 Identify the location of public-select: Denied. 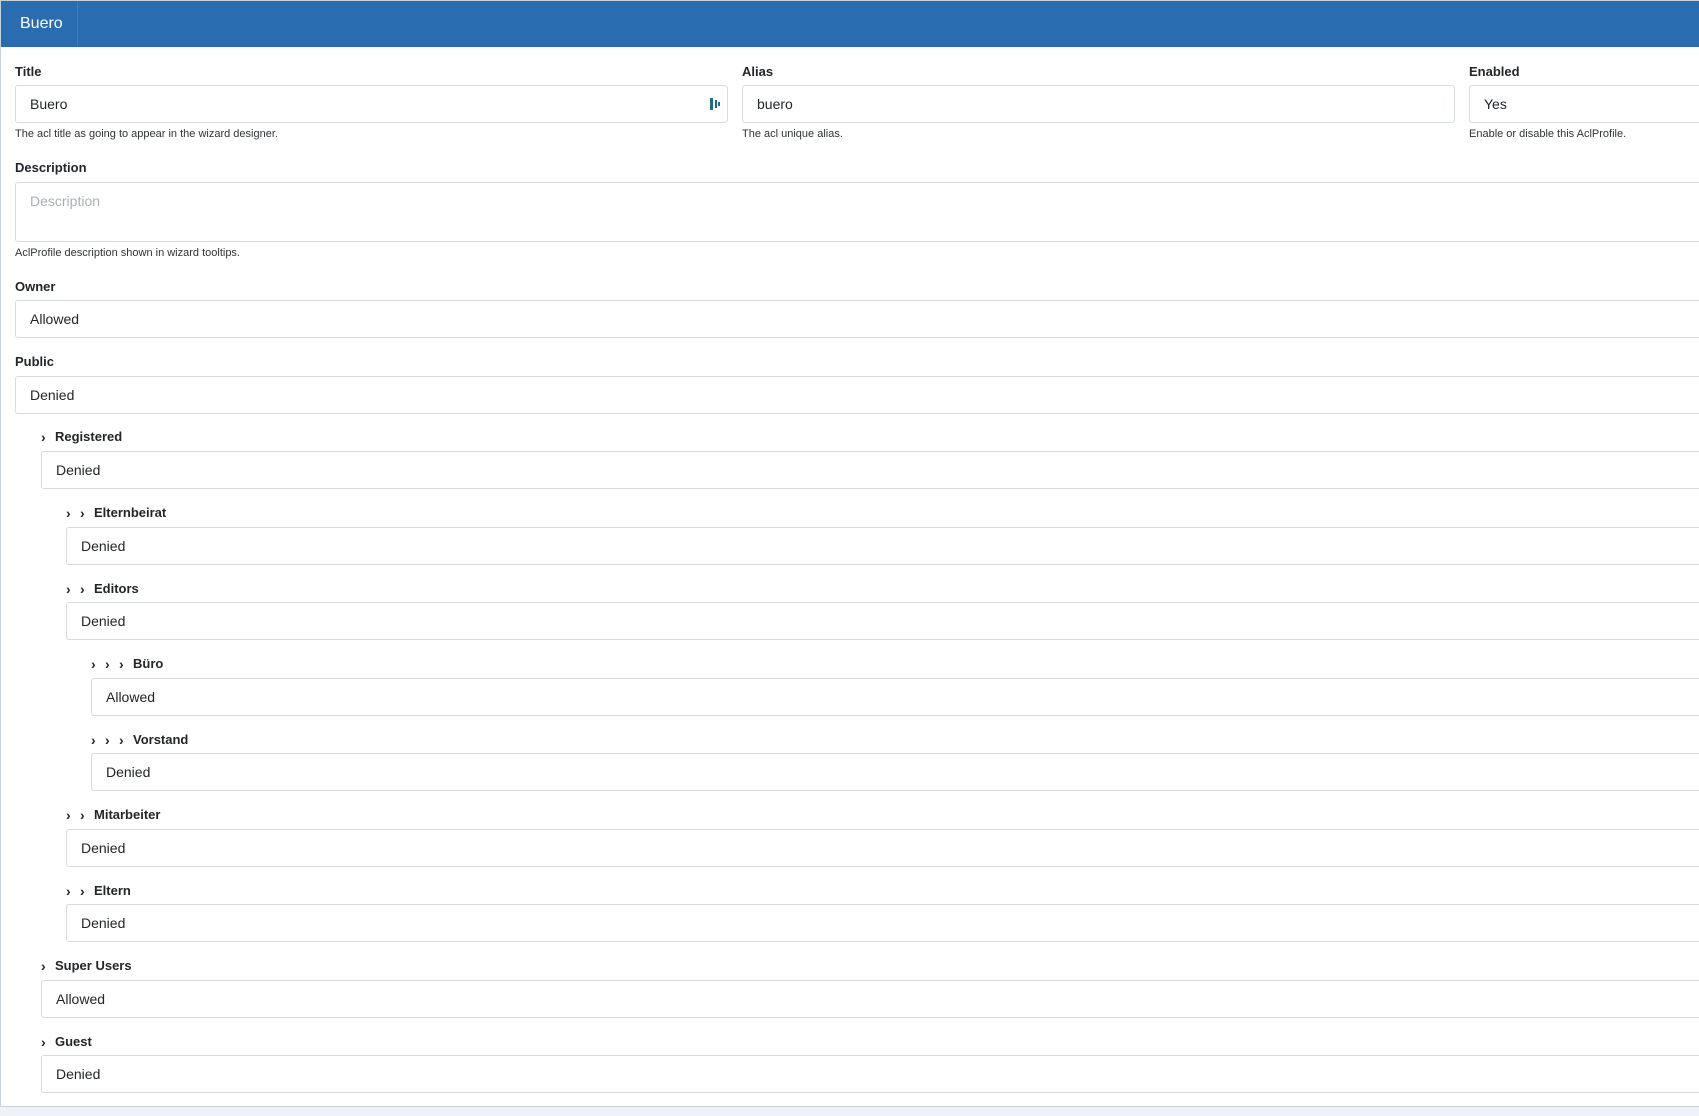
(857, 395).